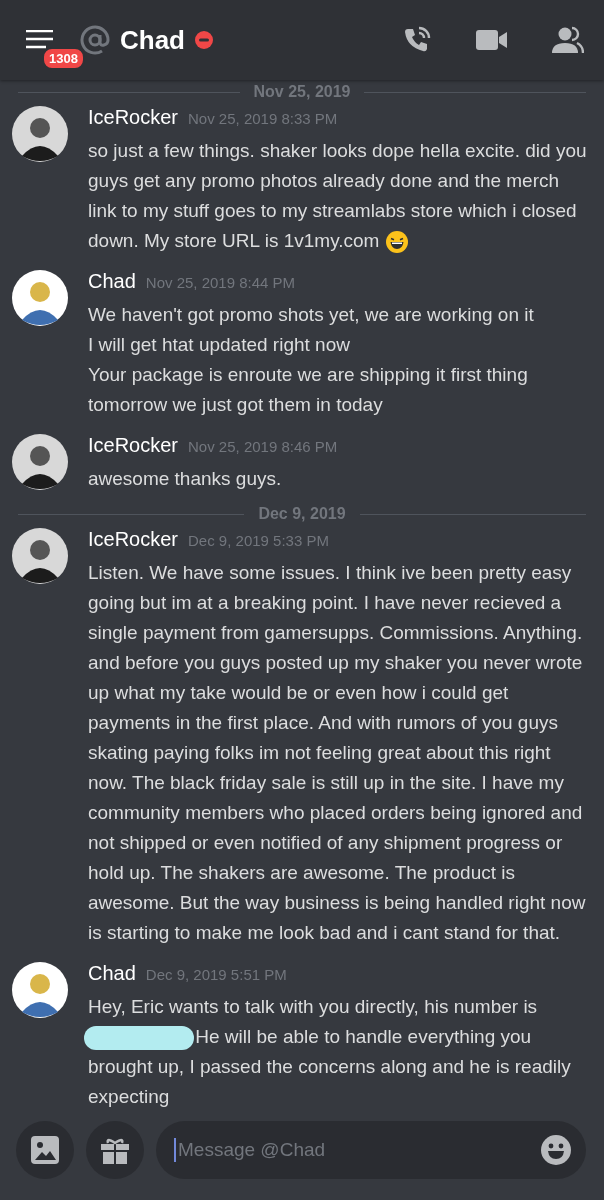 The image size is (604, 1200). What do you see at coordinates (311, 315) in the screenshot?
I see `message-text: We haven't got promo shots yet, we are working on it` at bounding box center [311, 315].